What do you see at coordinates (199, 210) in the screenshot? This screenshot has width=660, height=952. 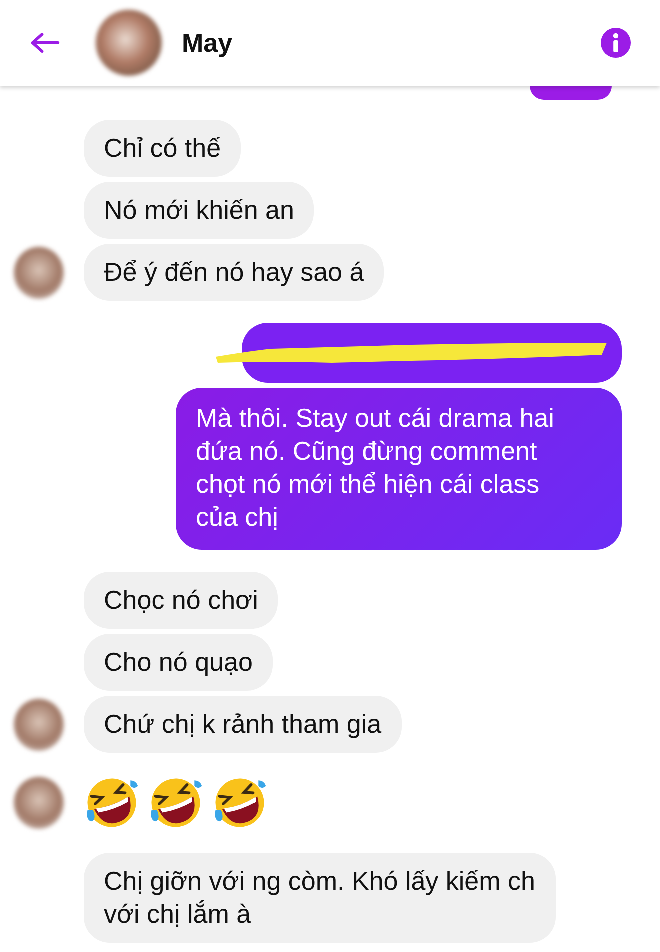 I see `message-bubble: Nó mới khiến an` at bounding box center [199, 210].